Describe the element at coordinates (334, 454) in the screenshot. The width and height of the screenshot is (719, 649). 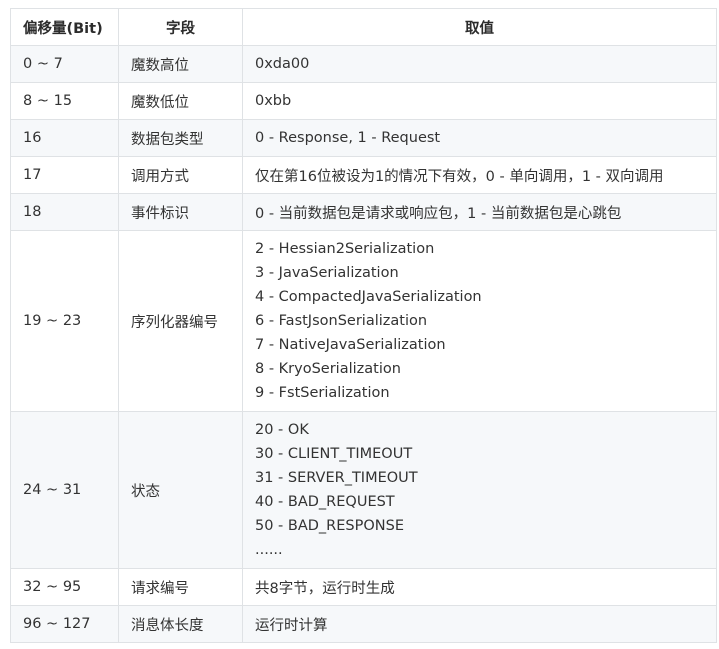
I see `value-line: 30 - CLIENT_TIMEOUT` at that location.